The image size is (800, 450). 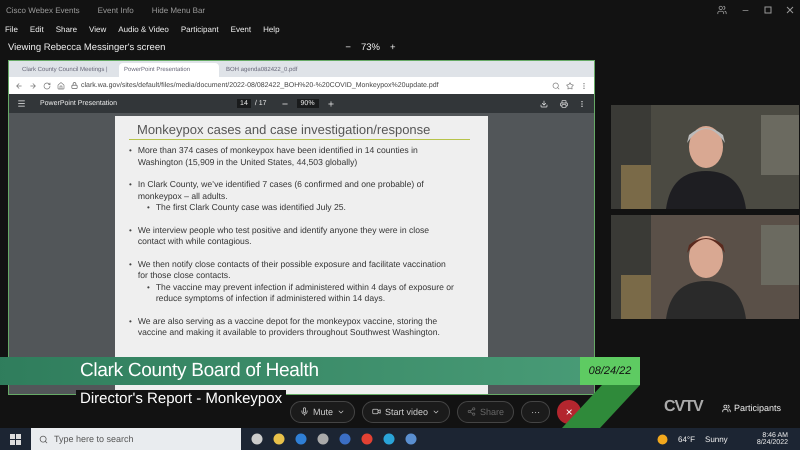 What do you see at coordinates (181, 398) in the screenshot?
I see `banner-subtitle: Director's Report - Monkeypox` at bounding box center [181, 398].